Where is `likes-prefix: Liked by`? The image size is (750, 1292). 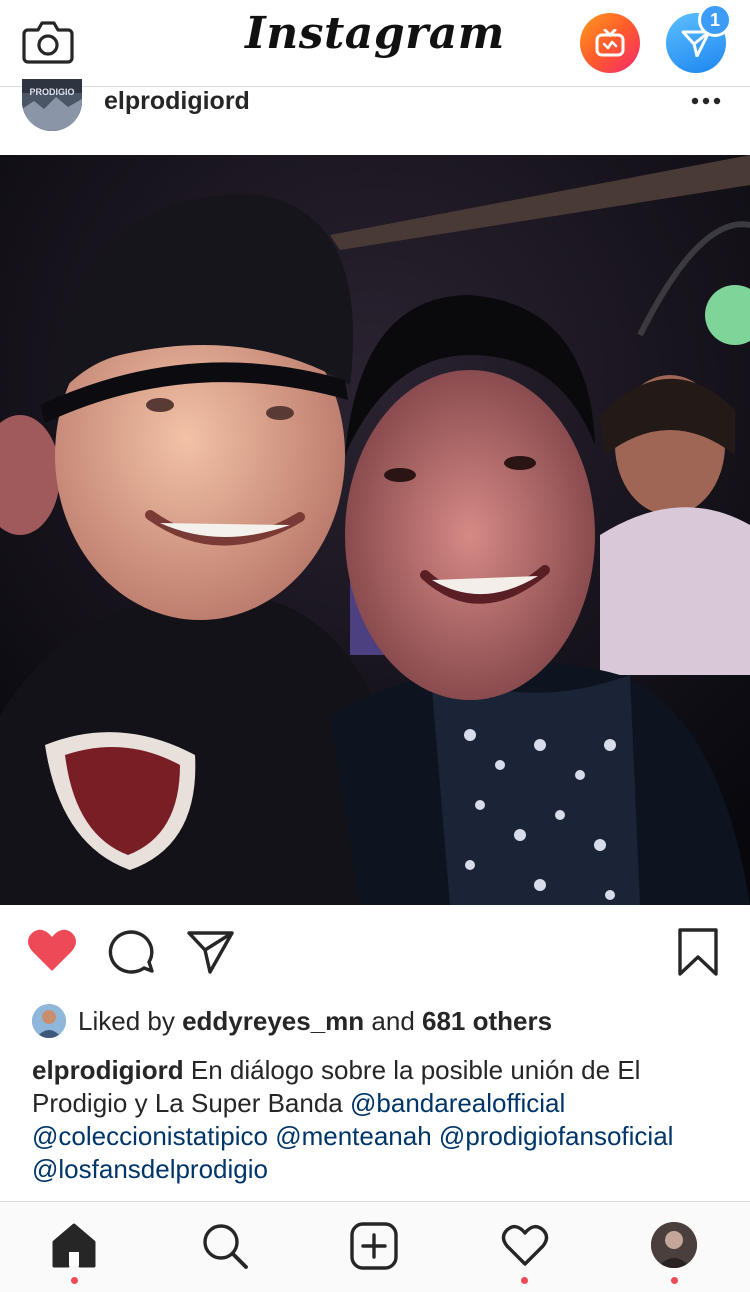 likes-prefix: Liked by is located at coordinates (130, 1021).